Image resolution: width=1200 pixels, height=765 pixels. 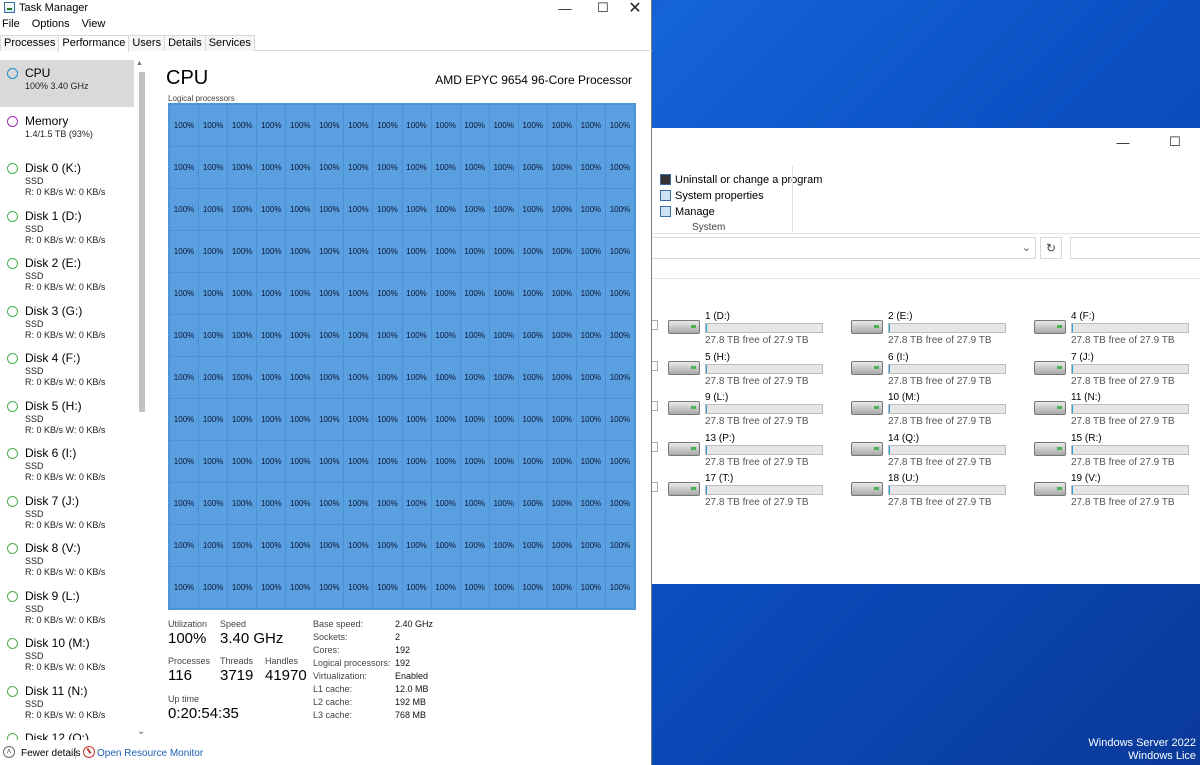 What do you see at coordinates (229, 43) in the screenshot?
I see `tab-services: Services` at bounding box center [229, 43].